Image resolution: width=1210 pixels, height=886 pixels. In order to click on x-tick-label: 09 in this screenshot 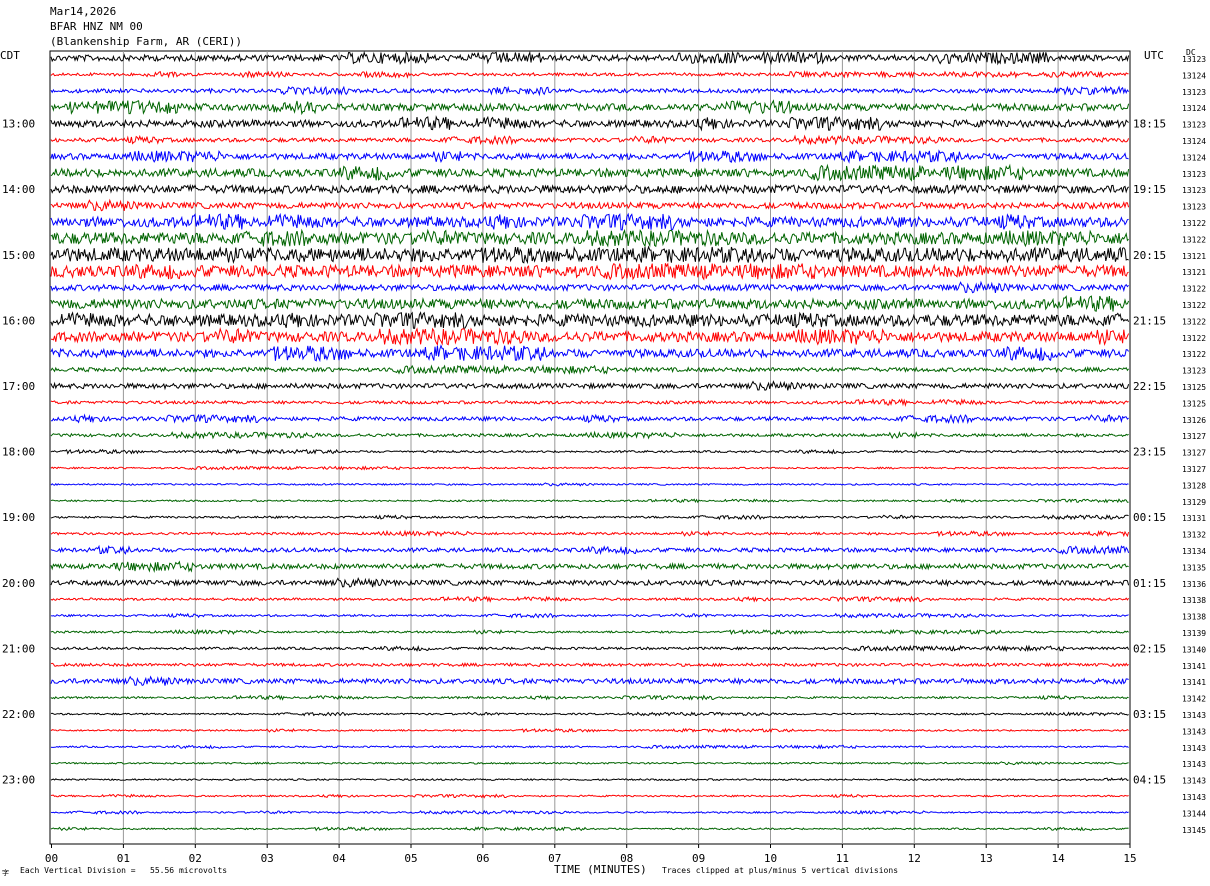, I will do `click(698, 858)`.